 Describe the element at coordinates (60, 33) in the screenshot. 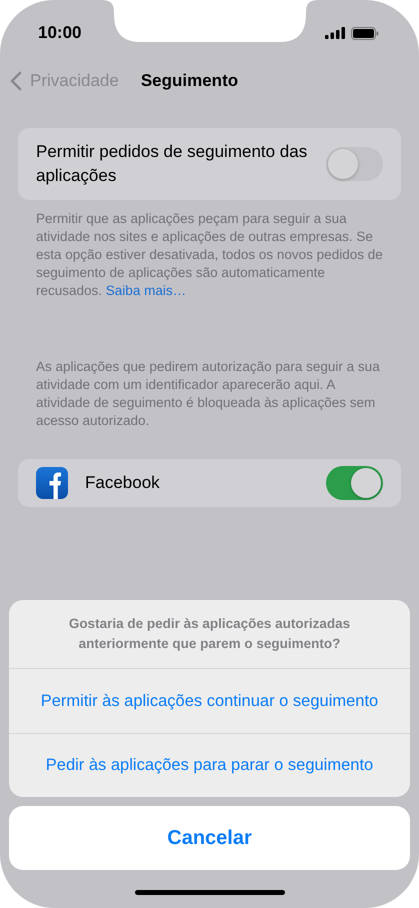

I see `status-time: 10:00` at that location.